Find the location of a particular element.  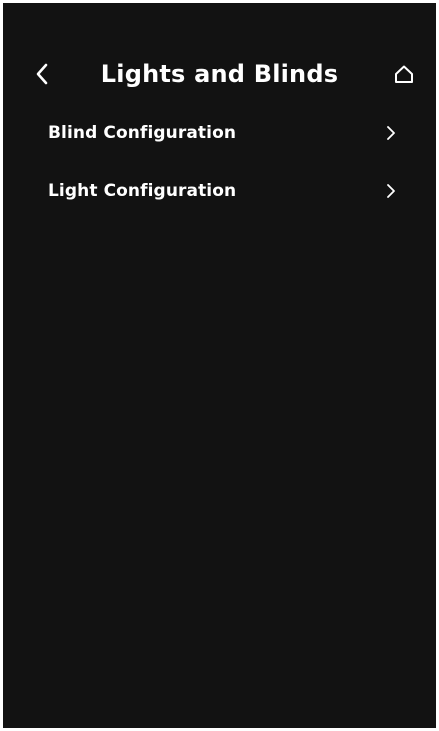

menu-item-label: Blind Configuration is located at coordinates (142, 133).